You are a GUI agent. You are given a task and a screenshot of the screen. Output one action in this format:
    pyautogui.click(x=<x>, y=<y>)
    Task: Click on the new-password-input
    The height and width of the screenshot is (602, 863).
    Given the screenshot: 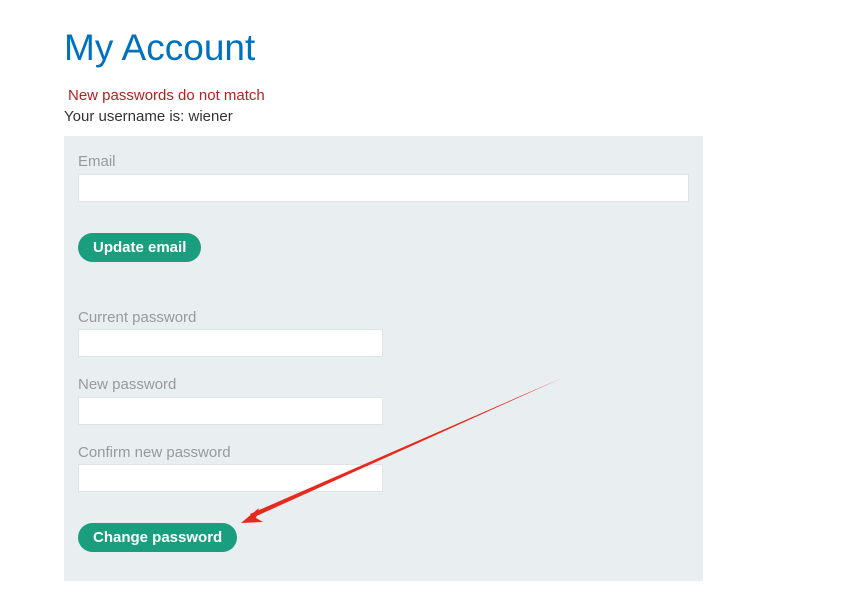 What is the action you would take?
    pyautogui.click(x=230, y=411)
    